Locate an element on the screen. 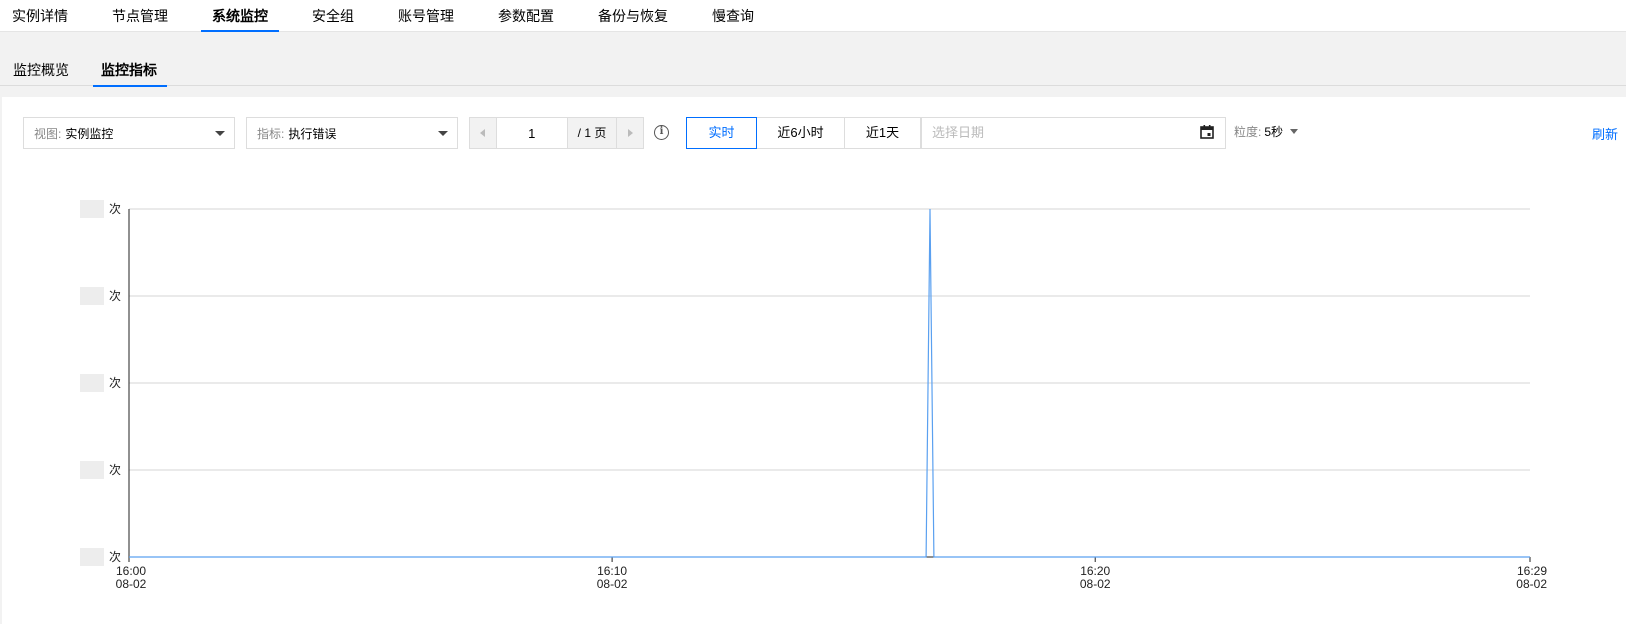 This screenshot has height=624, width=1626. prev-page-button is located at coordinates (483, 133).